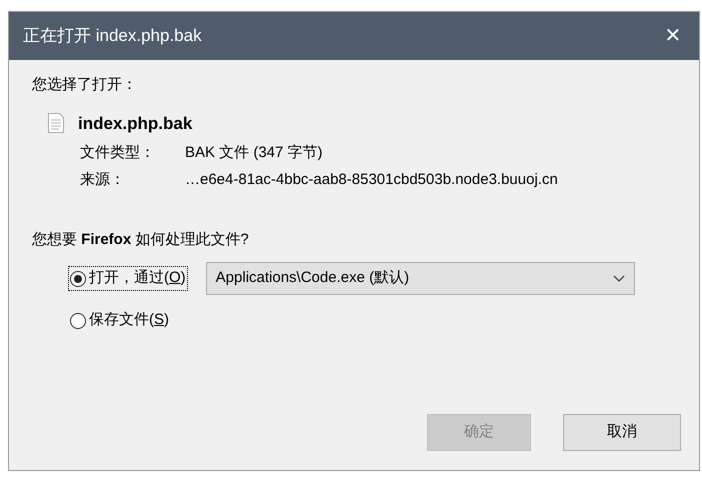 Image resolution: width=702 pixels, height=477 pixels. What do you see at coordinates (135, 123) in the screenshot?
I see `file-name: index.php.bak` at bounding box center [135, 123].